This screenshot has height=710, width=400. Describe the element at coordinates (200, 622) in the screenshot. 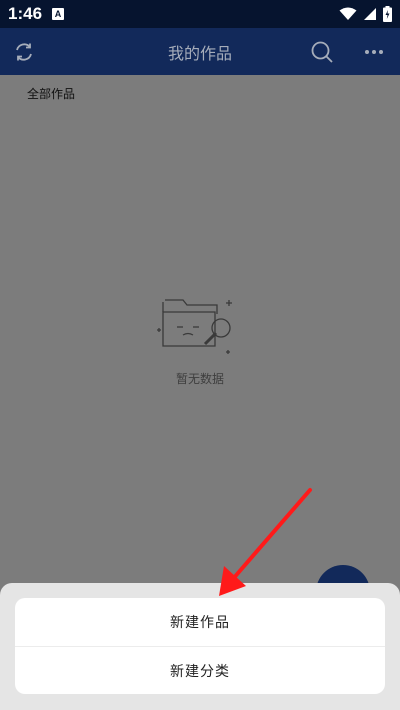

I see `new-work-button: 新建作品` at that location.